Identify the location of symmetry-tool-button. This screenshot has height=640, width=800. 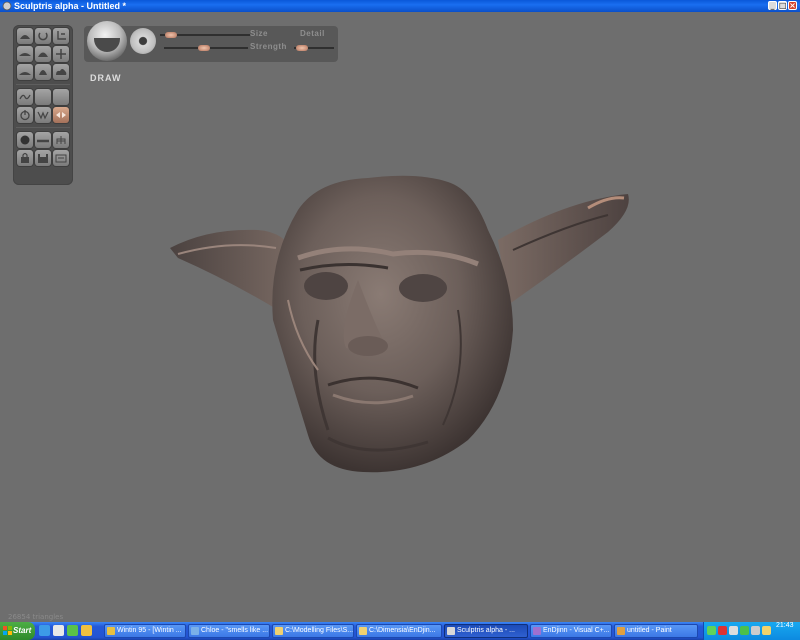
(43, 115).